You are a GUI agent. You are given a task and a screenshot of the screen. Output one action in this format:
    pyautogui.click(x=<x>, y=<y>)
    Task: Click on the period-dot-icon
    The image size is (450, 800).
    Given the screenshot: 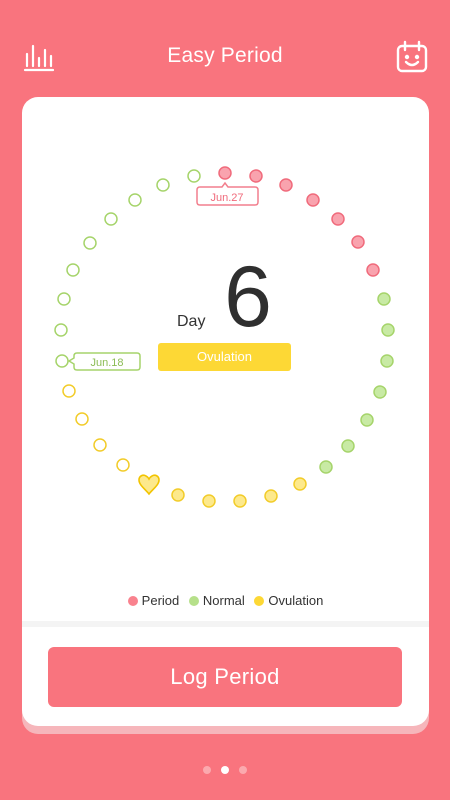 What is the action you would take?
    pyautogui.click(x=132, y=601)
    